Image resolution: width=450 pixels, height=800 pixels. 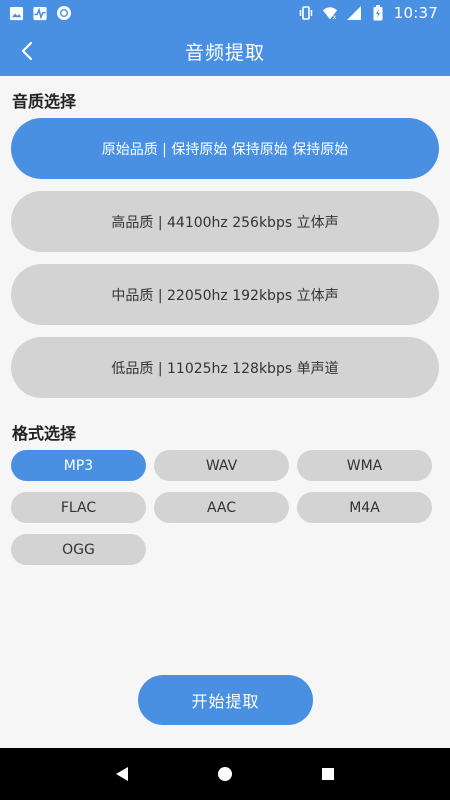 I want to click on signal-icon, so click(x=354, y=13).